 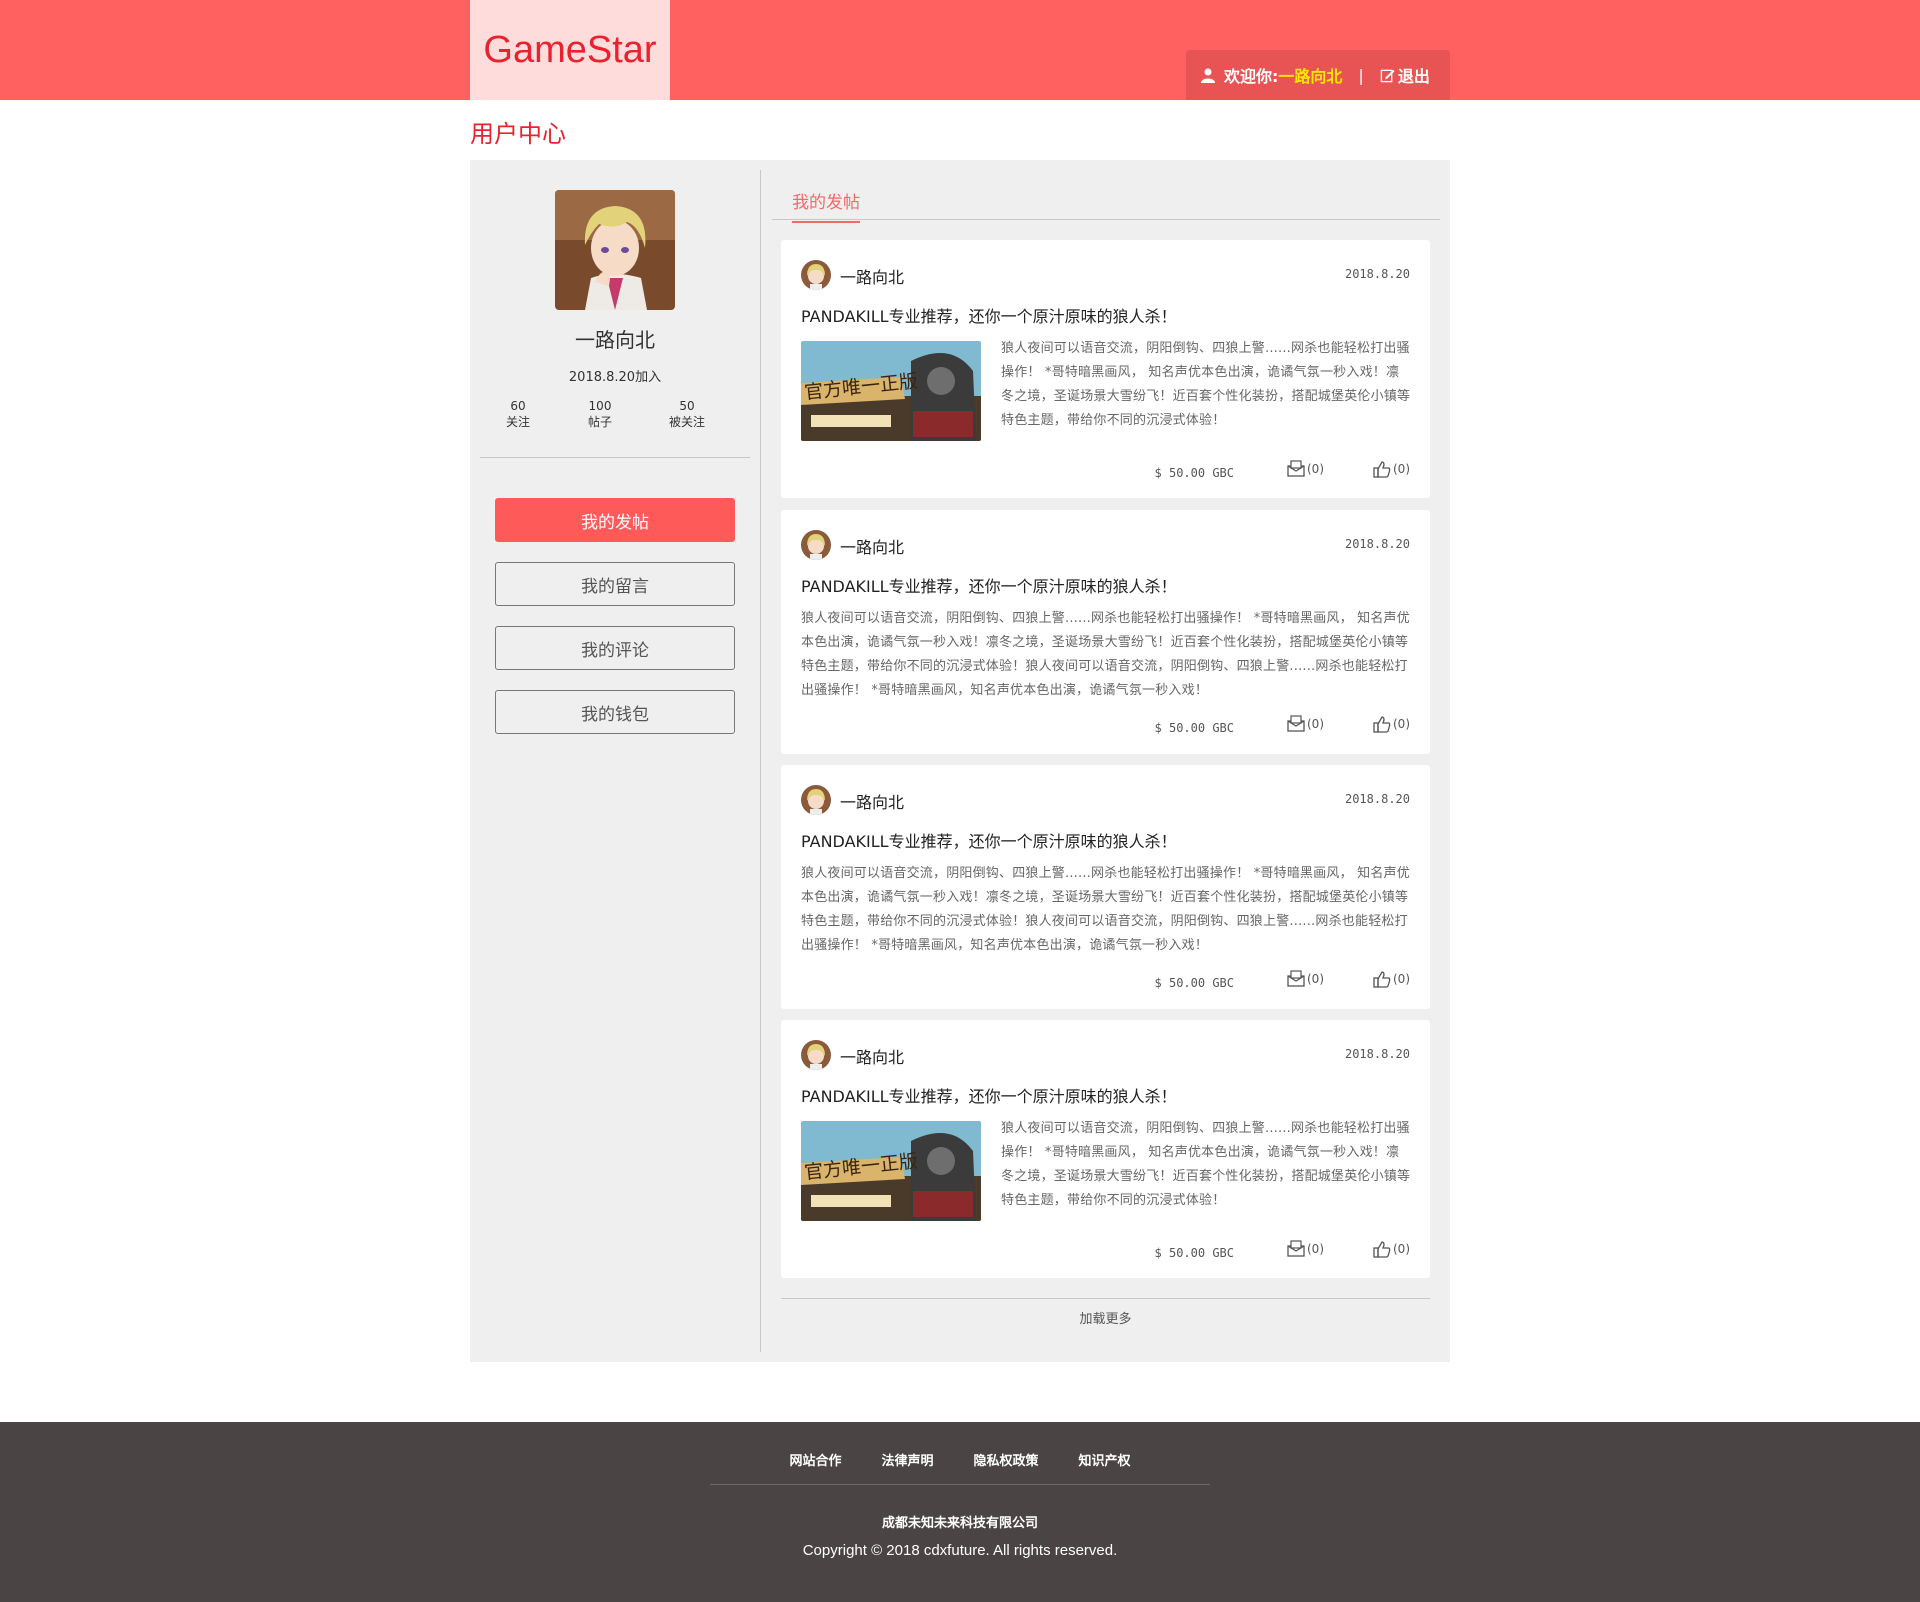 What do you see at coordinates (1105, 1317) in the screenshot?
I see `load-more-button: 加载更多` at bounding box center [1105, 1317].